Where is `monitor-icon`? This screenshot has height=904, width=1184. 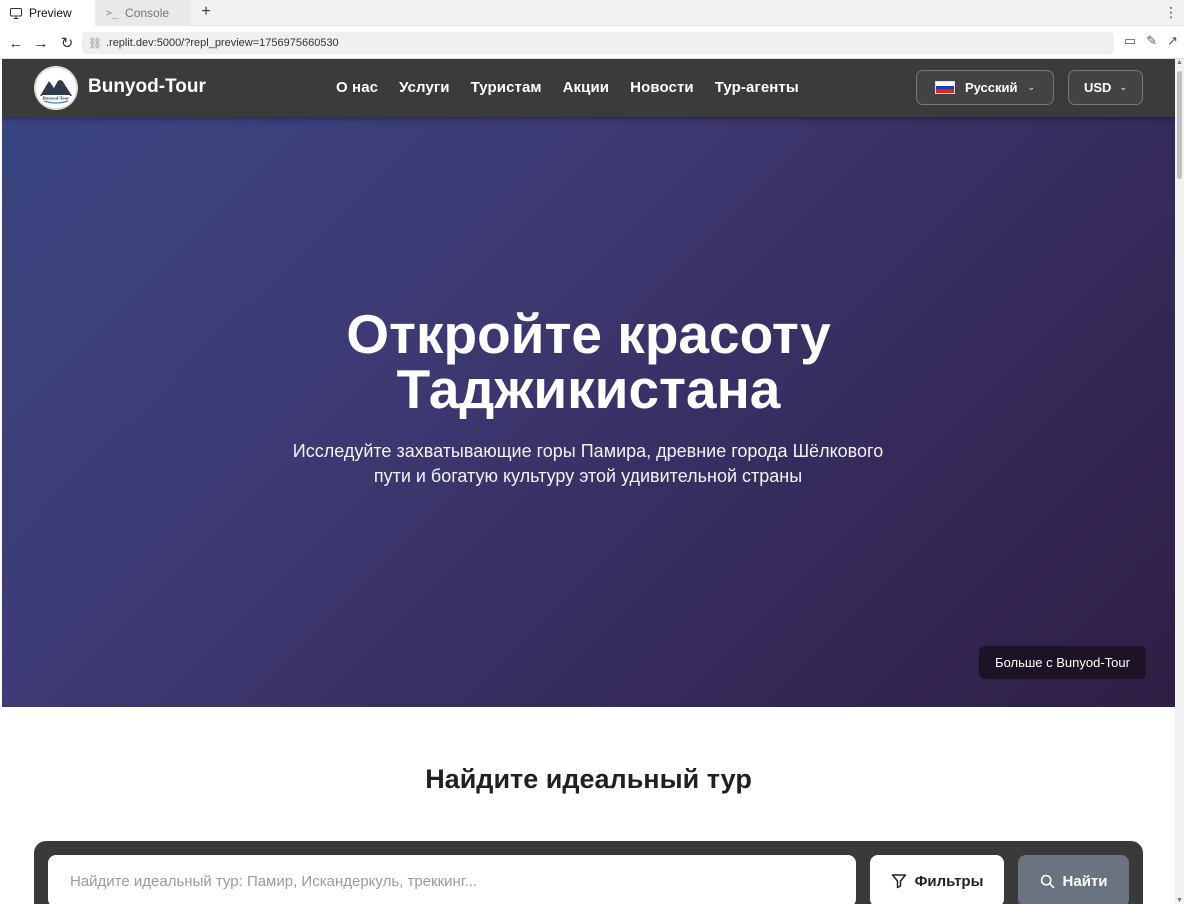 monitor-icon is located at coordinates (16, 13).